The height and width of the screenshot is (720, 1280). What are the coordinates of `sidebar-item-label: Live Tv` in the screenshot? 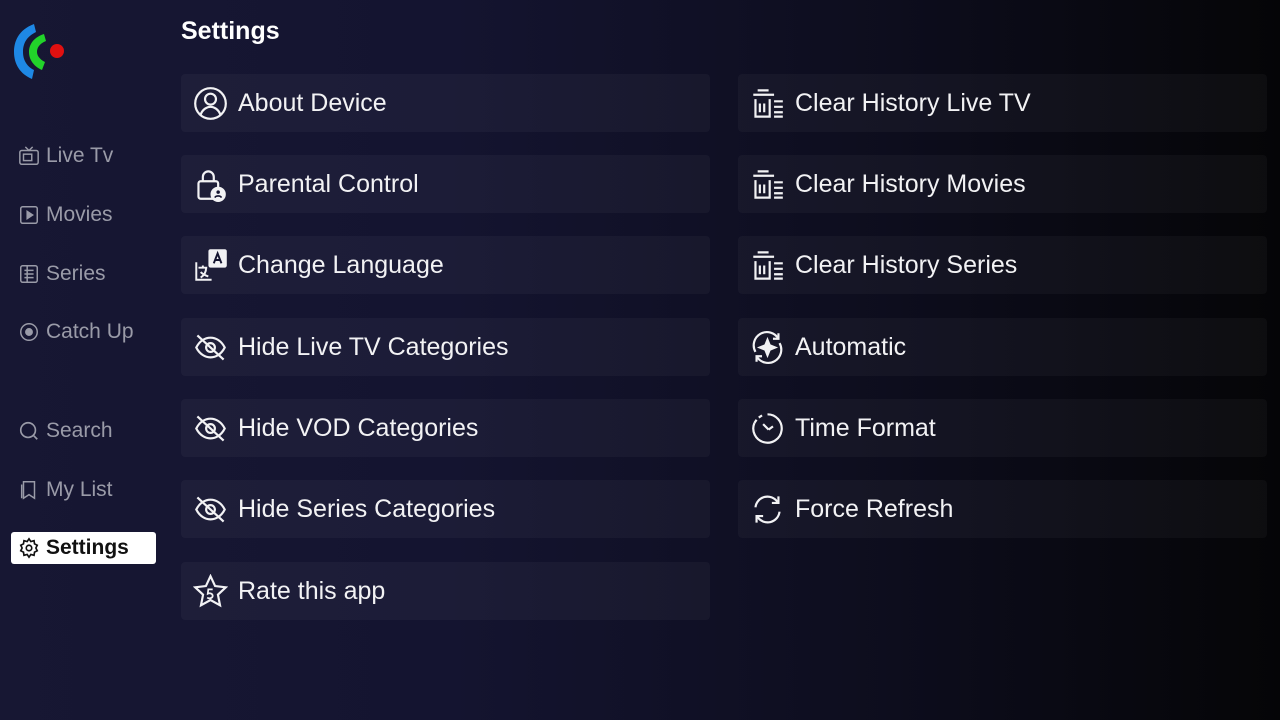 It's located at (80, 155).